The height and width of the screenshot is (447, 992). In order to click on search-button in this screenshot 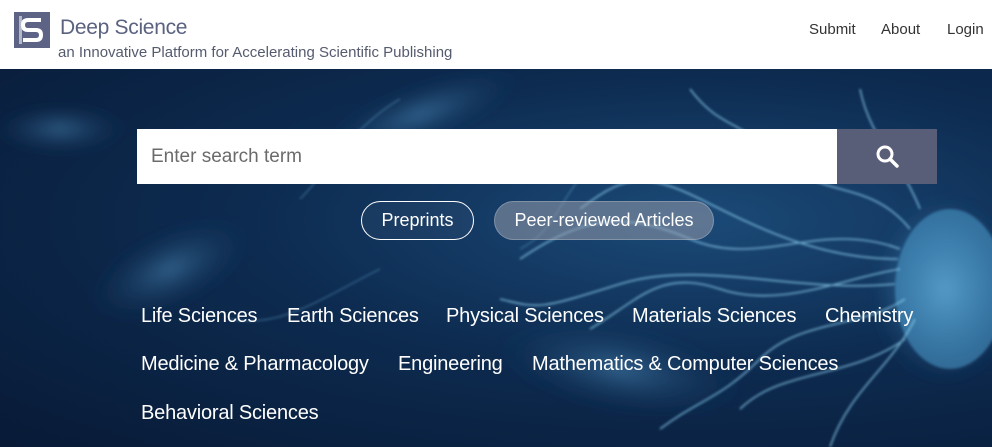, I will do `click(887, 156)`.